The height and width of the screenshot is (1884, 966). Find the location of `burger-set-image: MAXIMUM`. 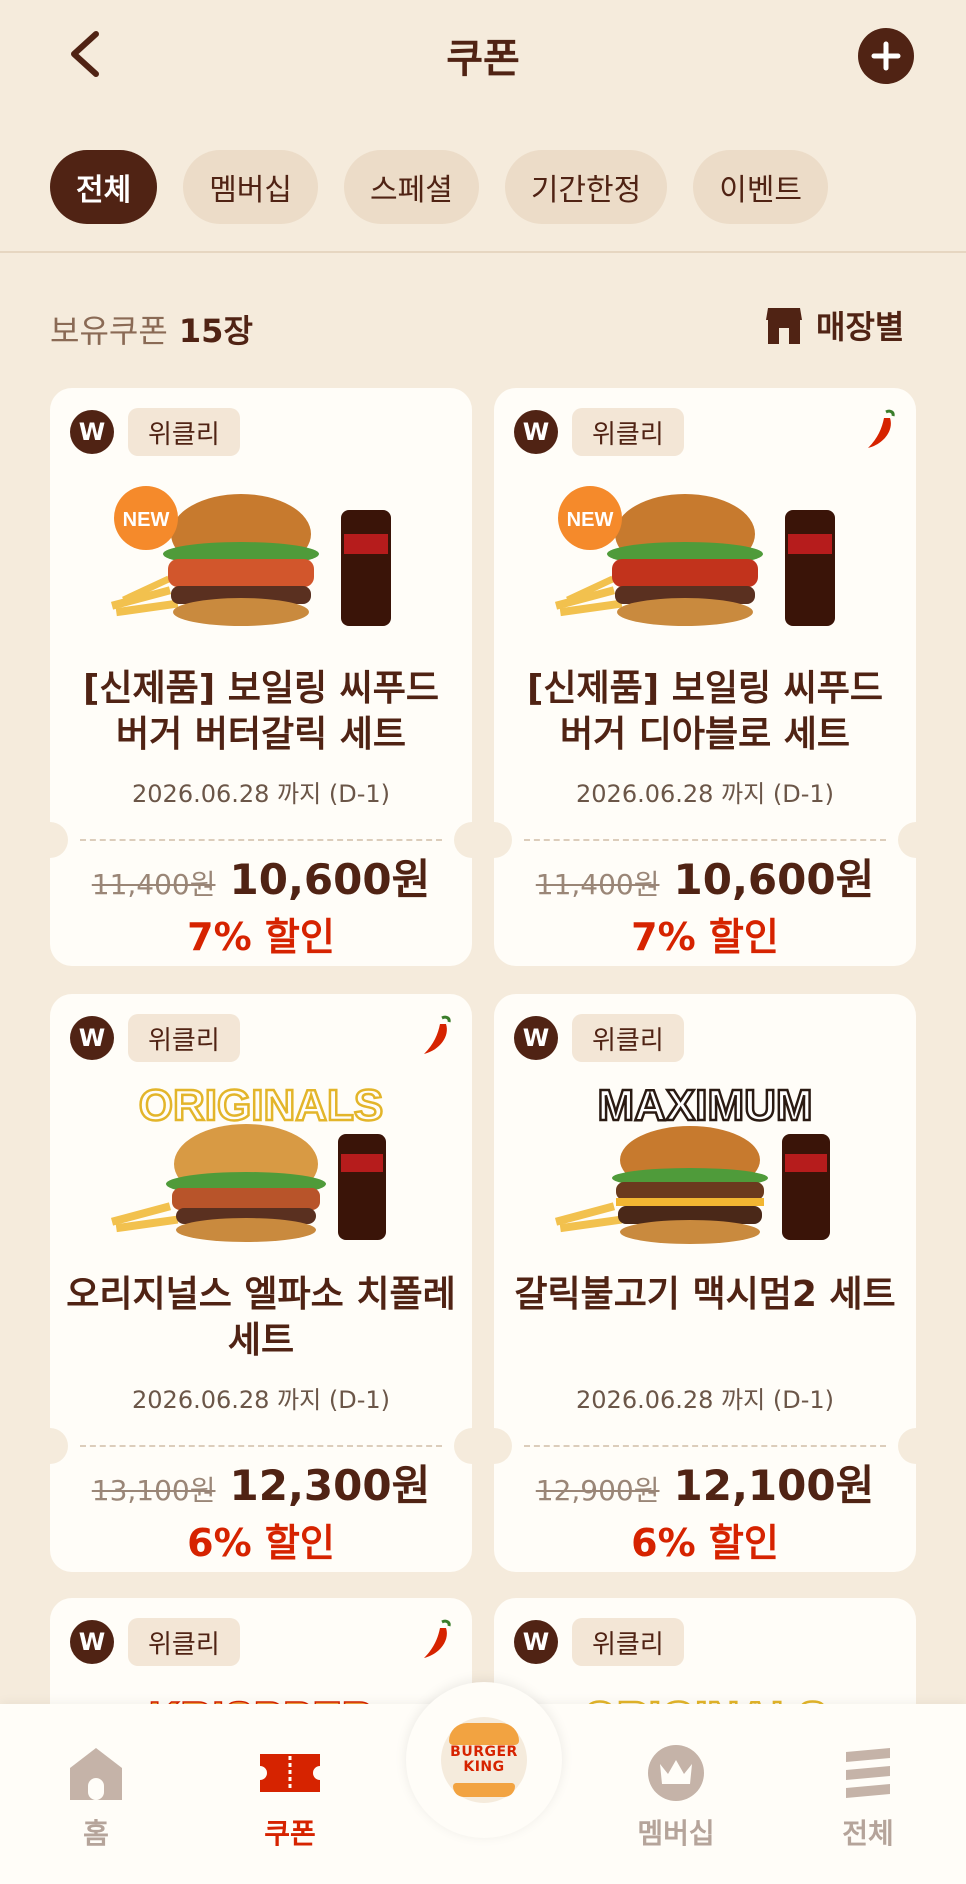

burger-set-image: MAXIMUM is located at coordinates (692, 1162).